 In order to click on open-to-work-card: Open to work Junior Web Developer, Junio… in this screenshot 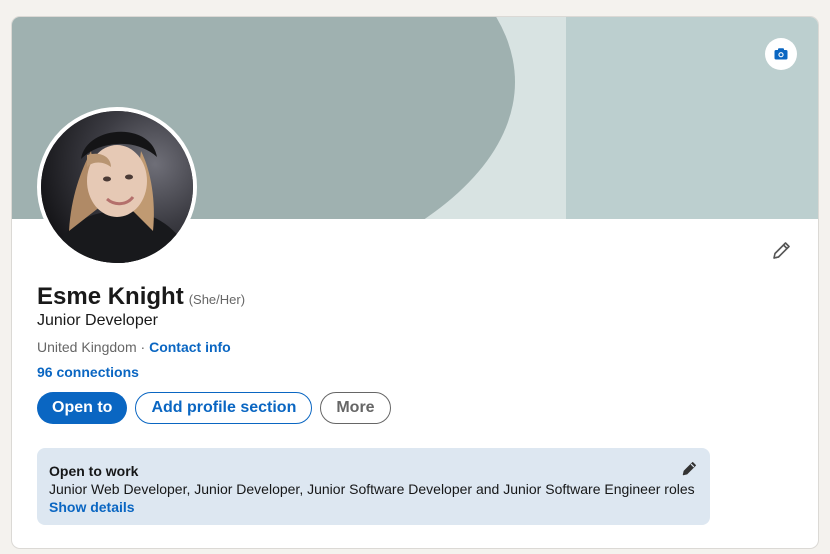, I will do `click(373, 486)`.